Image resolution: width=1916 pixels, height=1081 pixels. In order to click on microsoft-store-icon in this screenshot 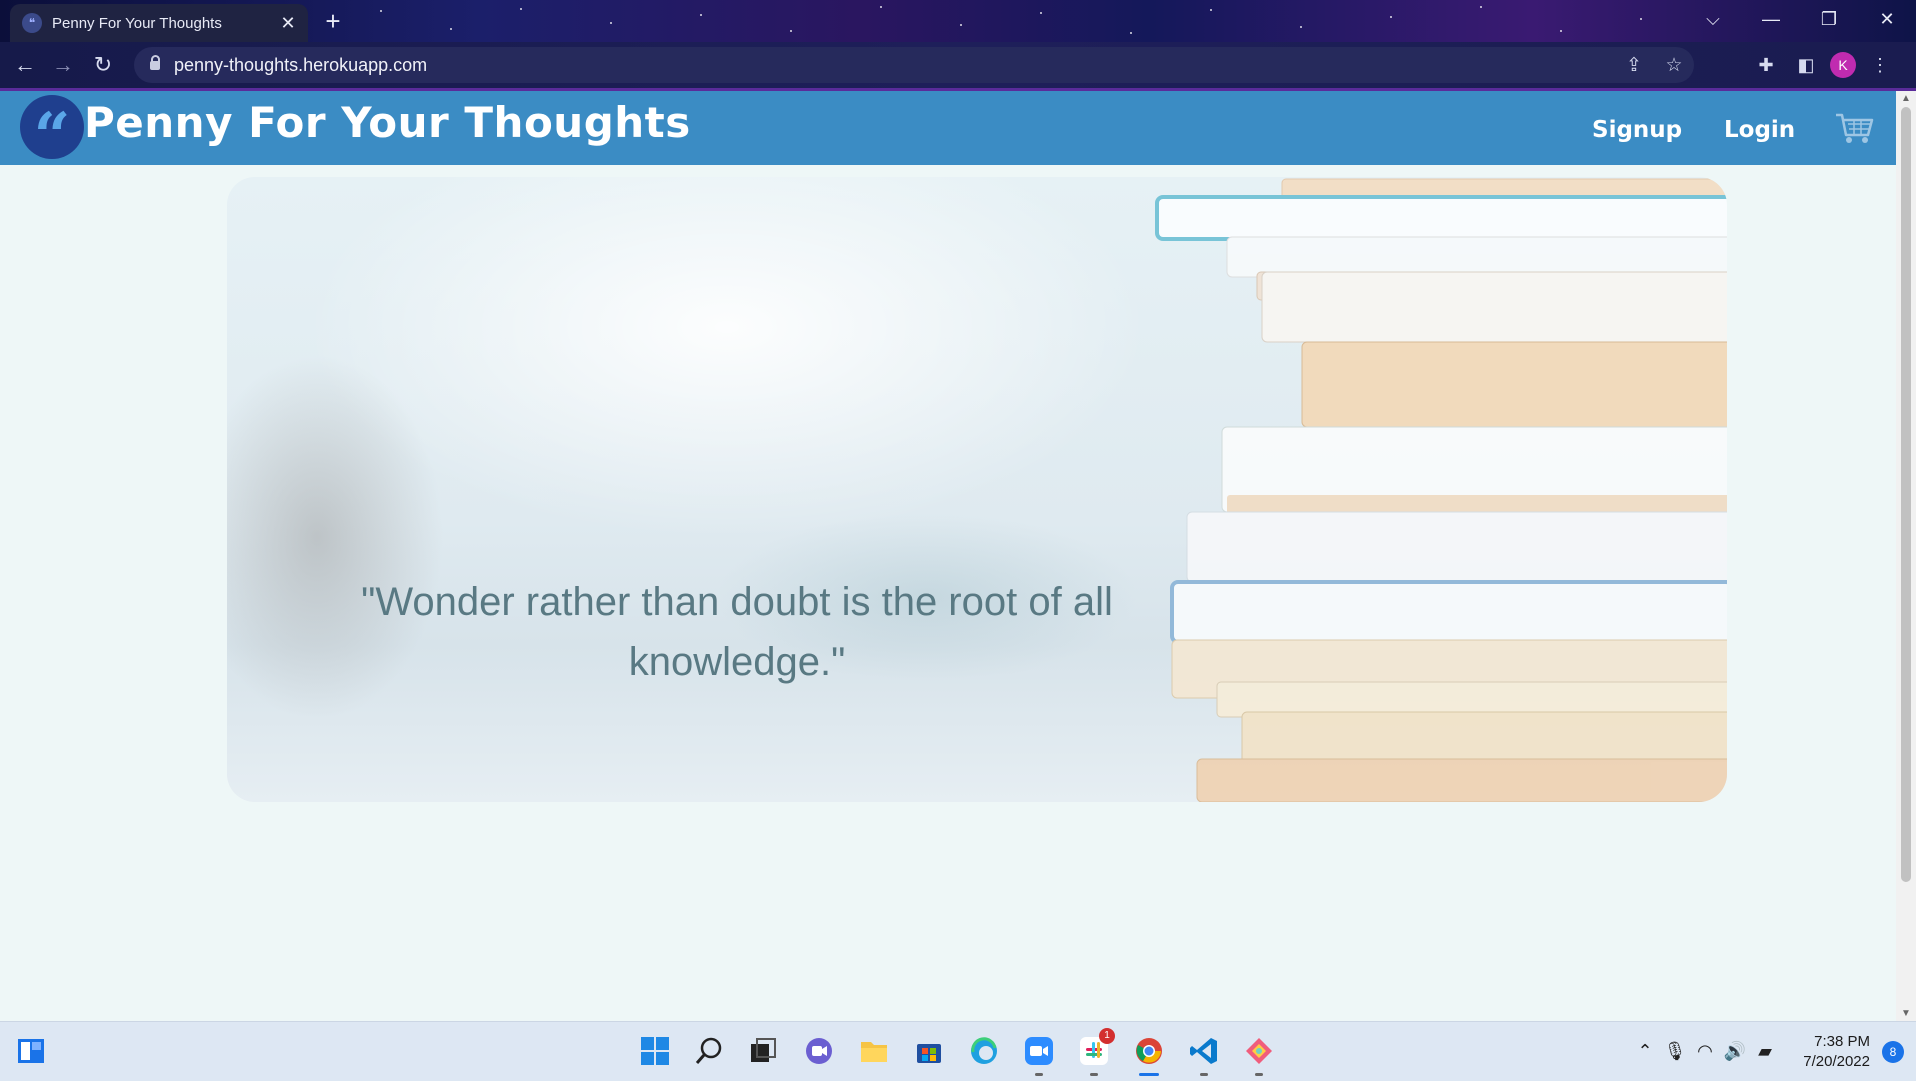, I will do `click(929, 1051)`.